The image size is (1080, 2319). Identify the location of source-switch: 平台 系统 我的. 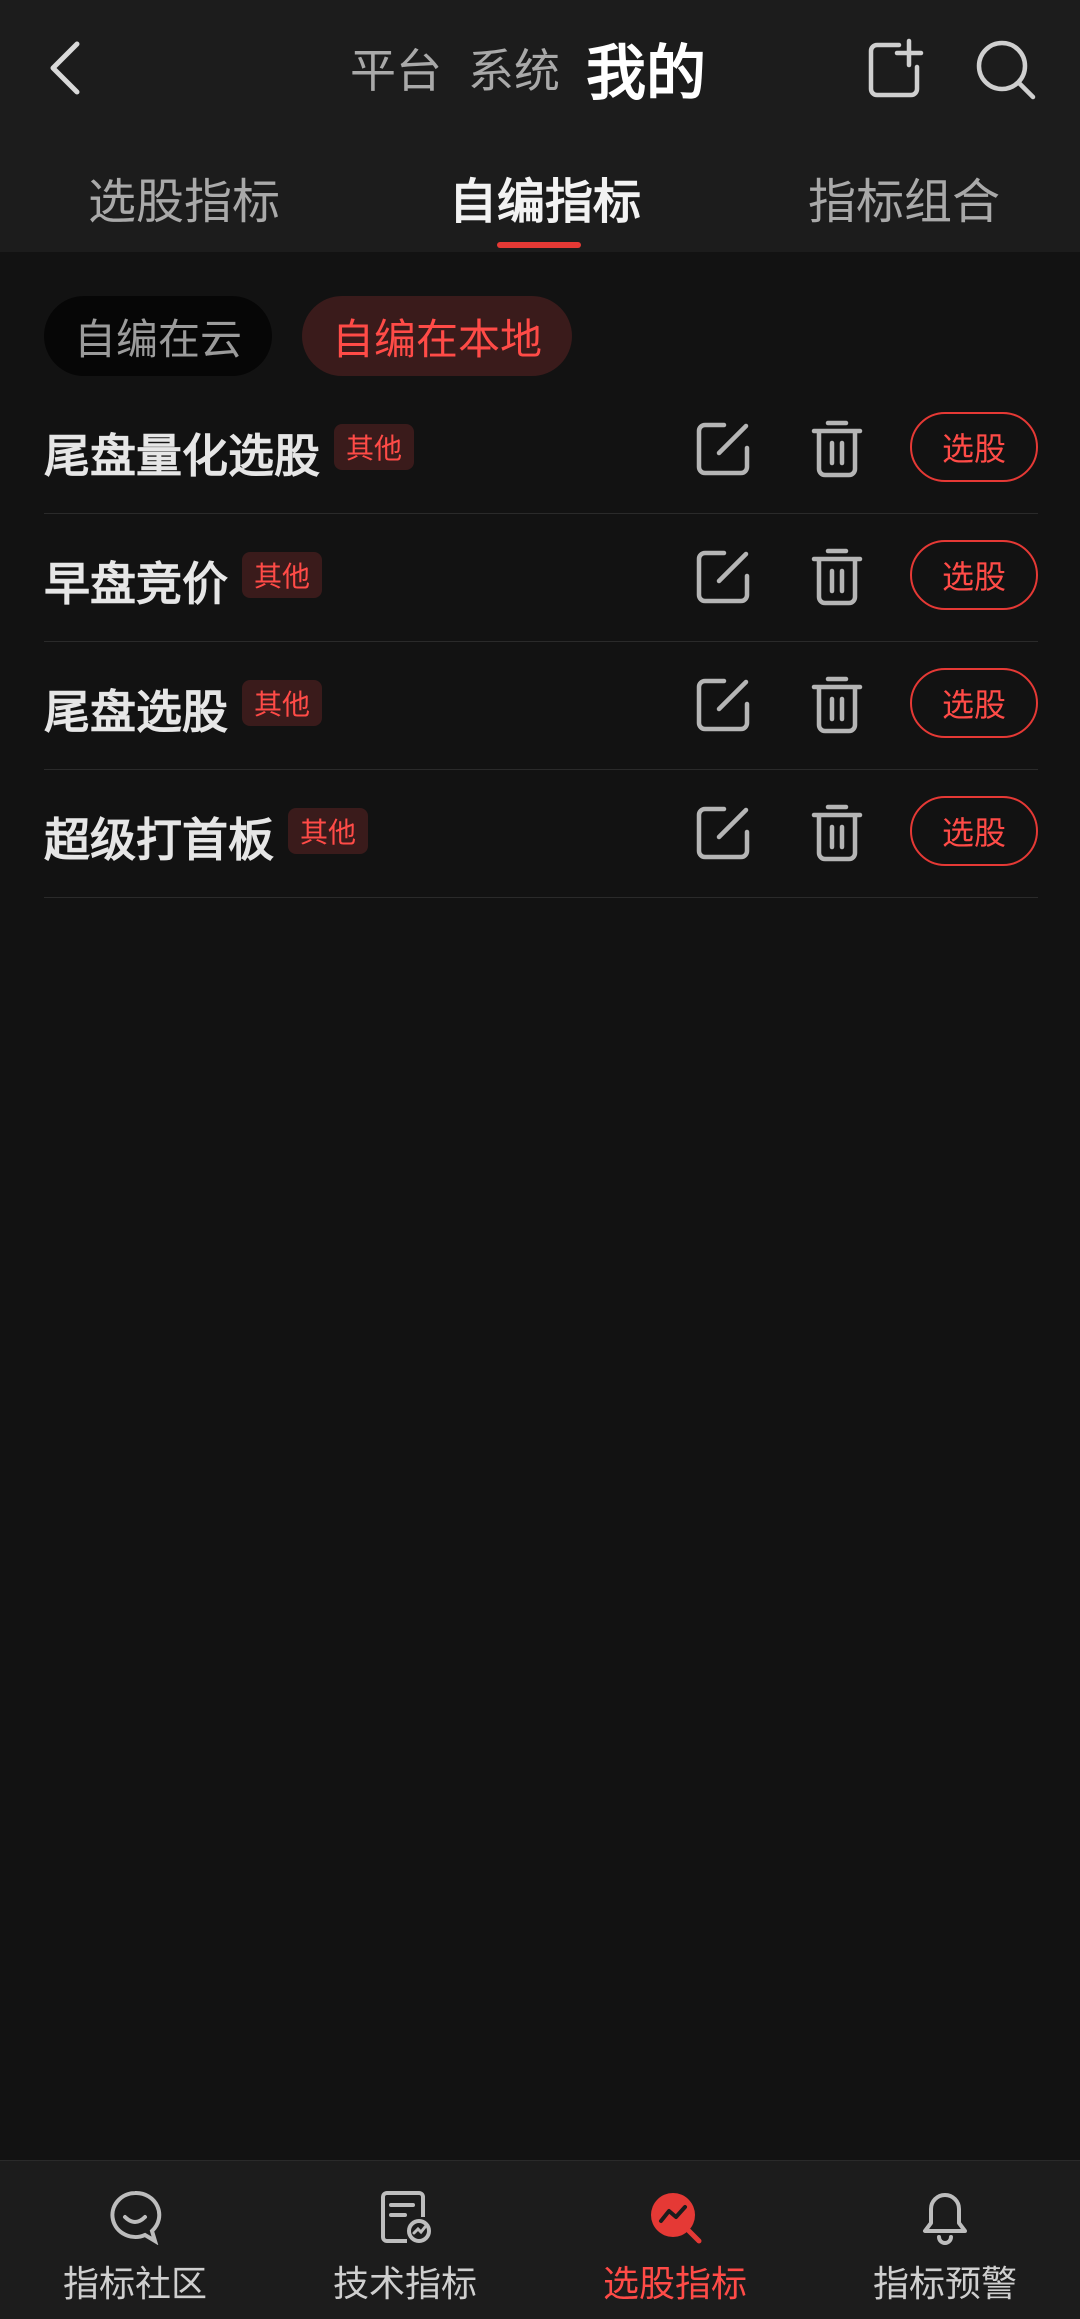
(528, 68).